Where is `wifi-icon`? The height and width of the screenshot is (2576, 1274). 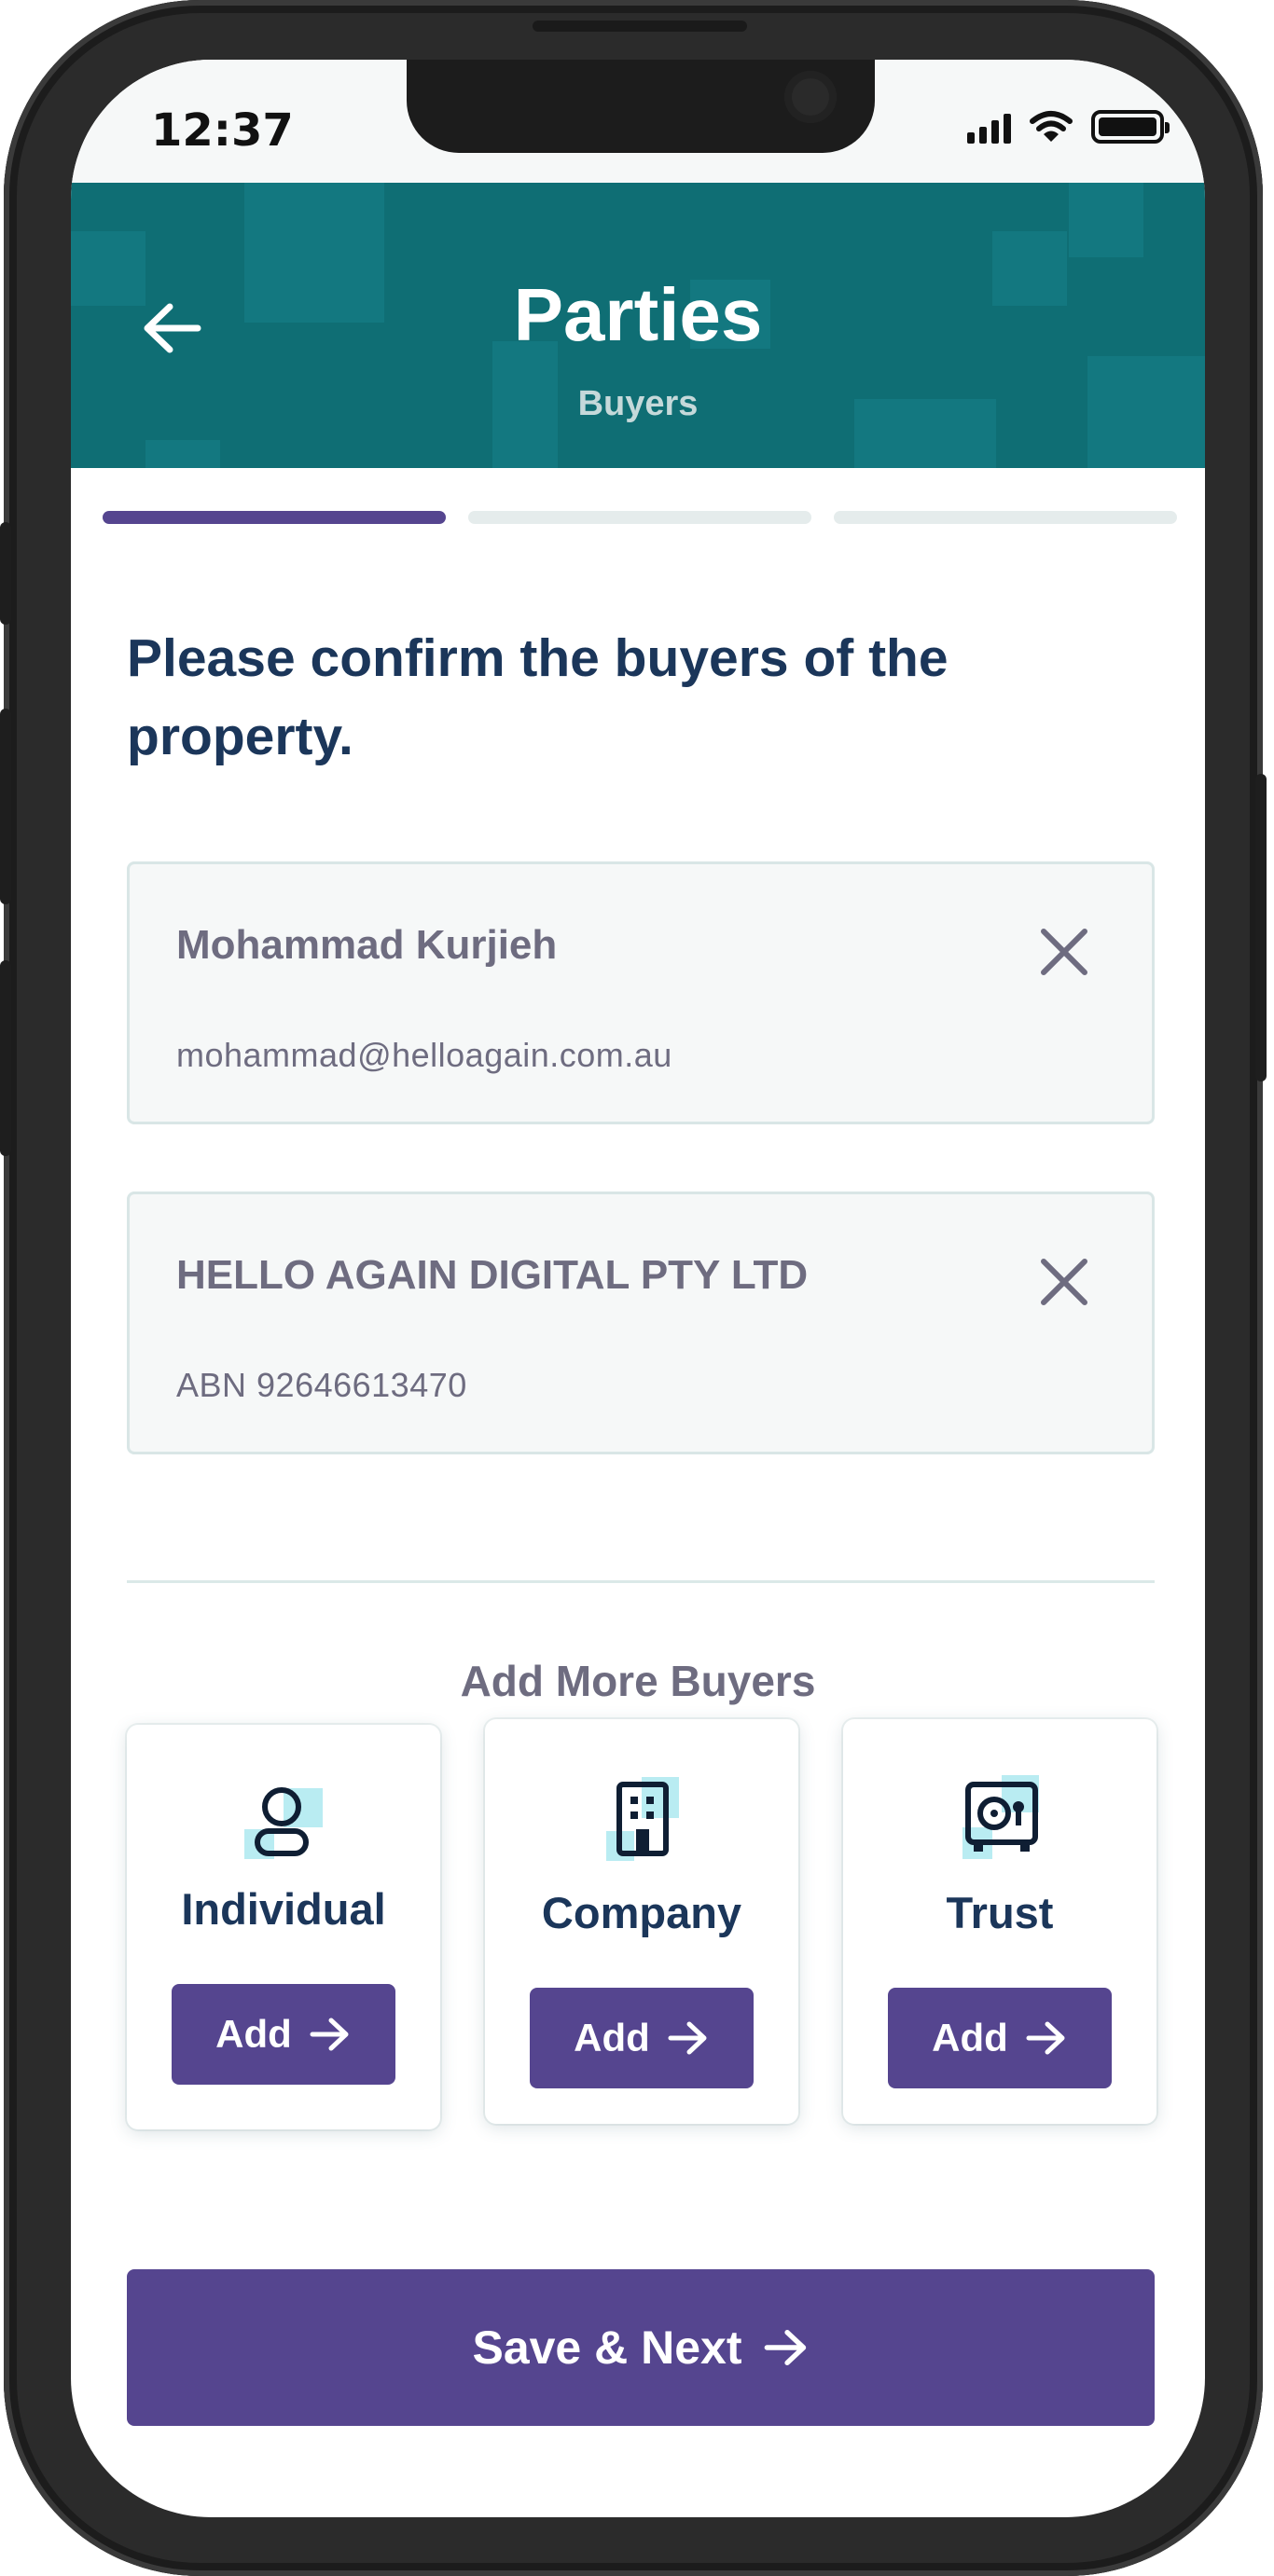
wifi-icon is located at coordinates (1052, 126).